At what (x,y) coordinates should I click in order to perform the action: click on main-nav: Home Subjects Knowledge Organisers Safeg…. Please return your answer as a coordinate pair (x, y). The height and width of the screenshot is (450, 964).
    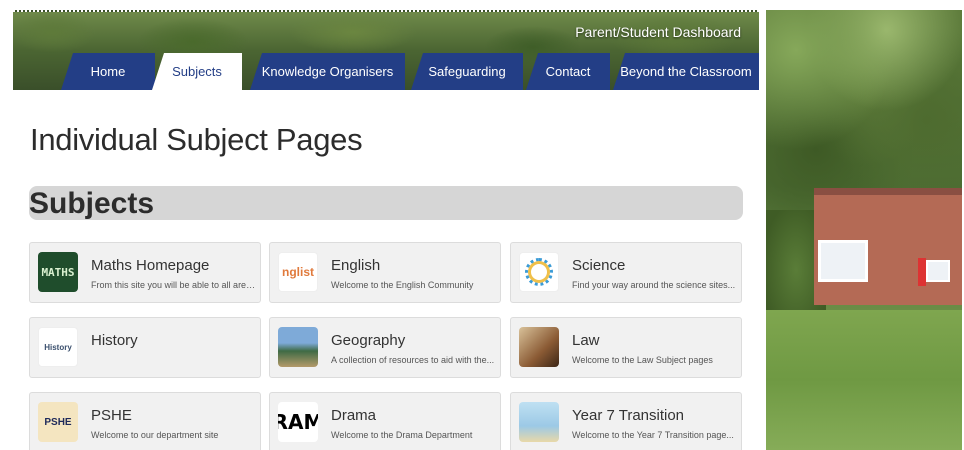
    Looking at the image, I should click on (386, 71).